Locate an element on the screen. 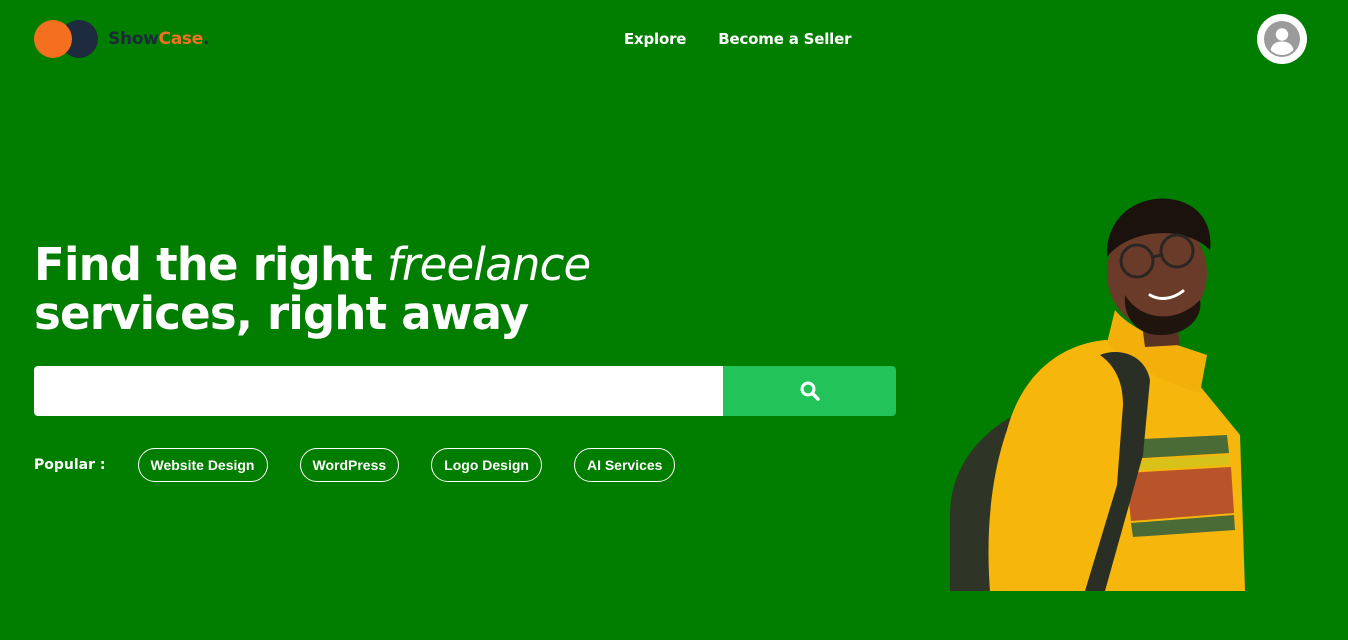  brand-name: ShowCase. is located at coordinates (158, 39).